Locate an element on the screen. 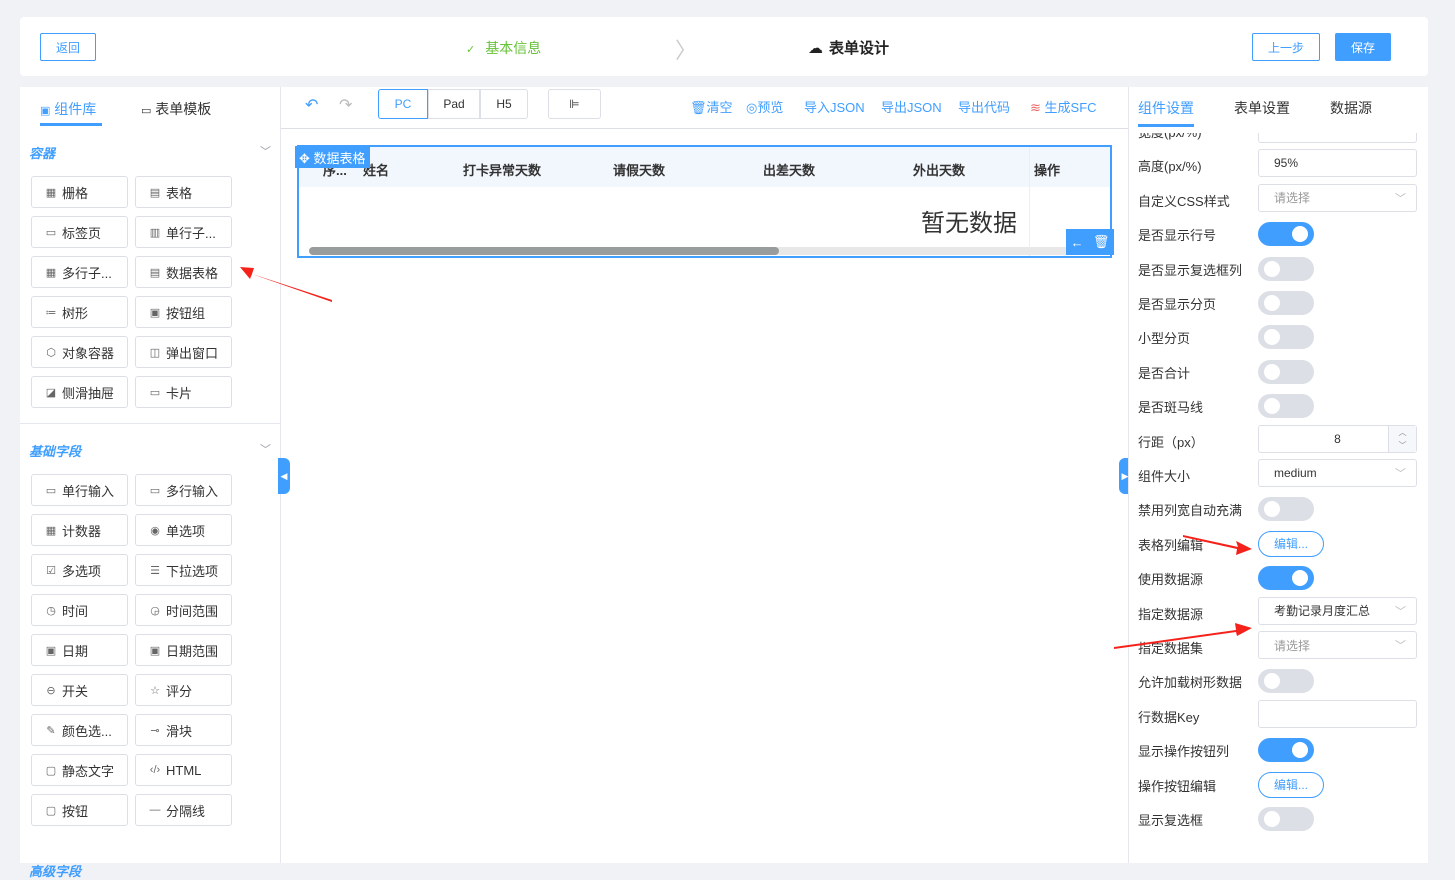 This screenshot has height=880, width=1455. import-json-button: 导入JSON is located at coordinates (834, 106).